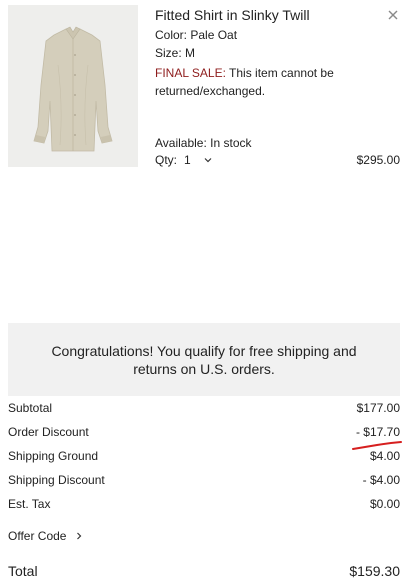 This screenshot has width=409, height=580. Describe the element at coordinates (384, 504) in the screenshot. I see `tax-value: $0.00` at that location.